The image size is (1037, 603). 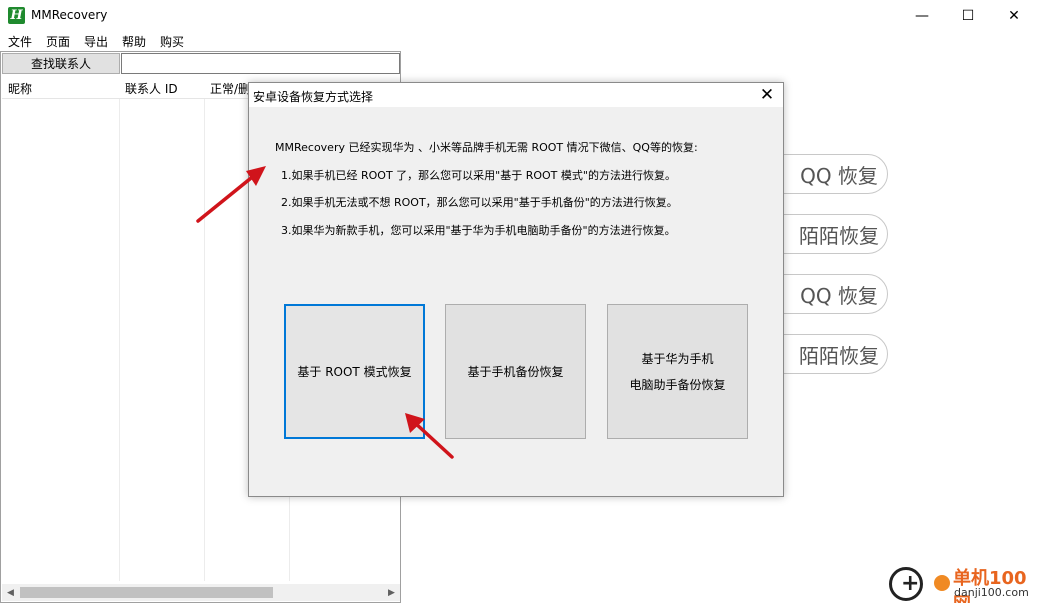 What do you see at coordinates (677, 358) in the screenshot?
I see `huawei-backup-label-line1: 基于华为手机` at bounding box center [677, 358].